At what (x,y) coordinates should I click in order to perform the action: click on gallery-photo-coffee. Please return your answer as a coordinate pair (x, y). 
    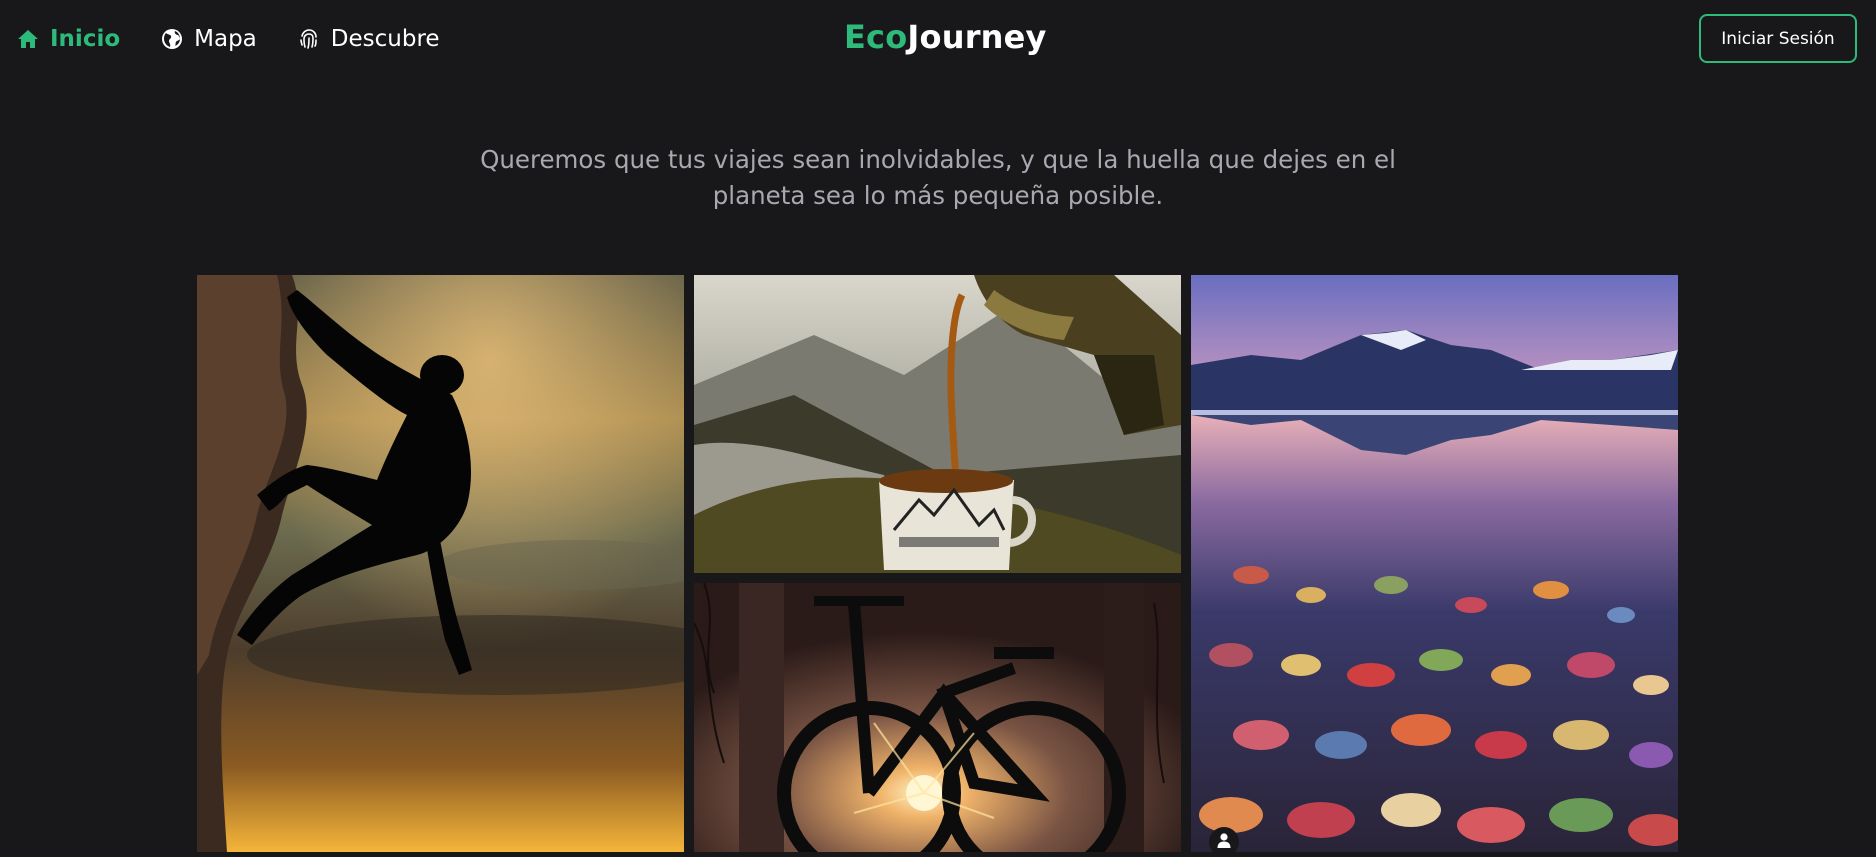
    Looking at the image, I should click on (937, 424).